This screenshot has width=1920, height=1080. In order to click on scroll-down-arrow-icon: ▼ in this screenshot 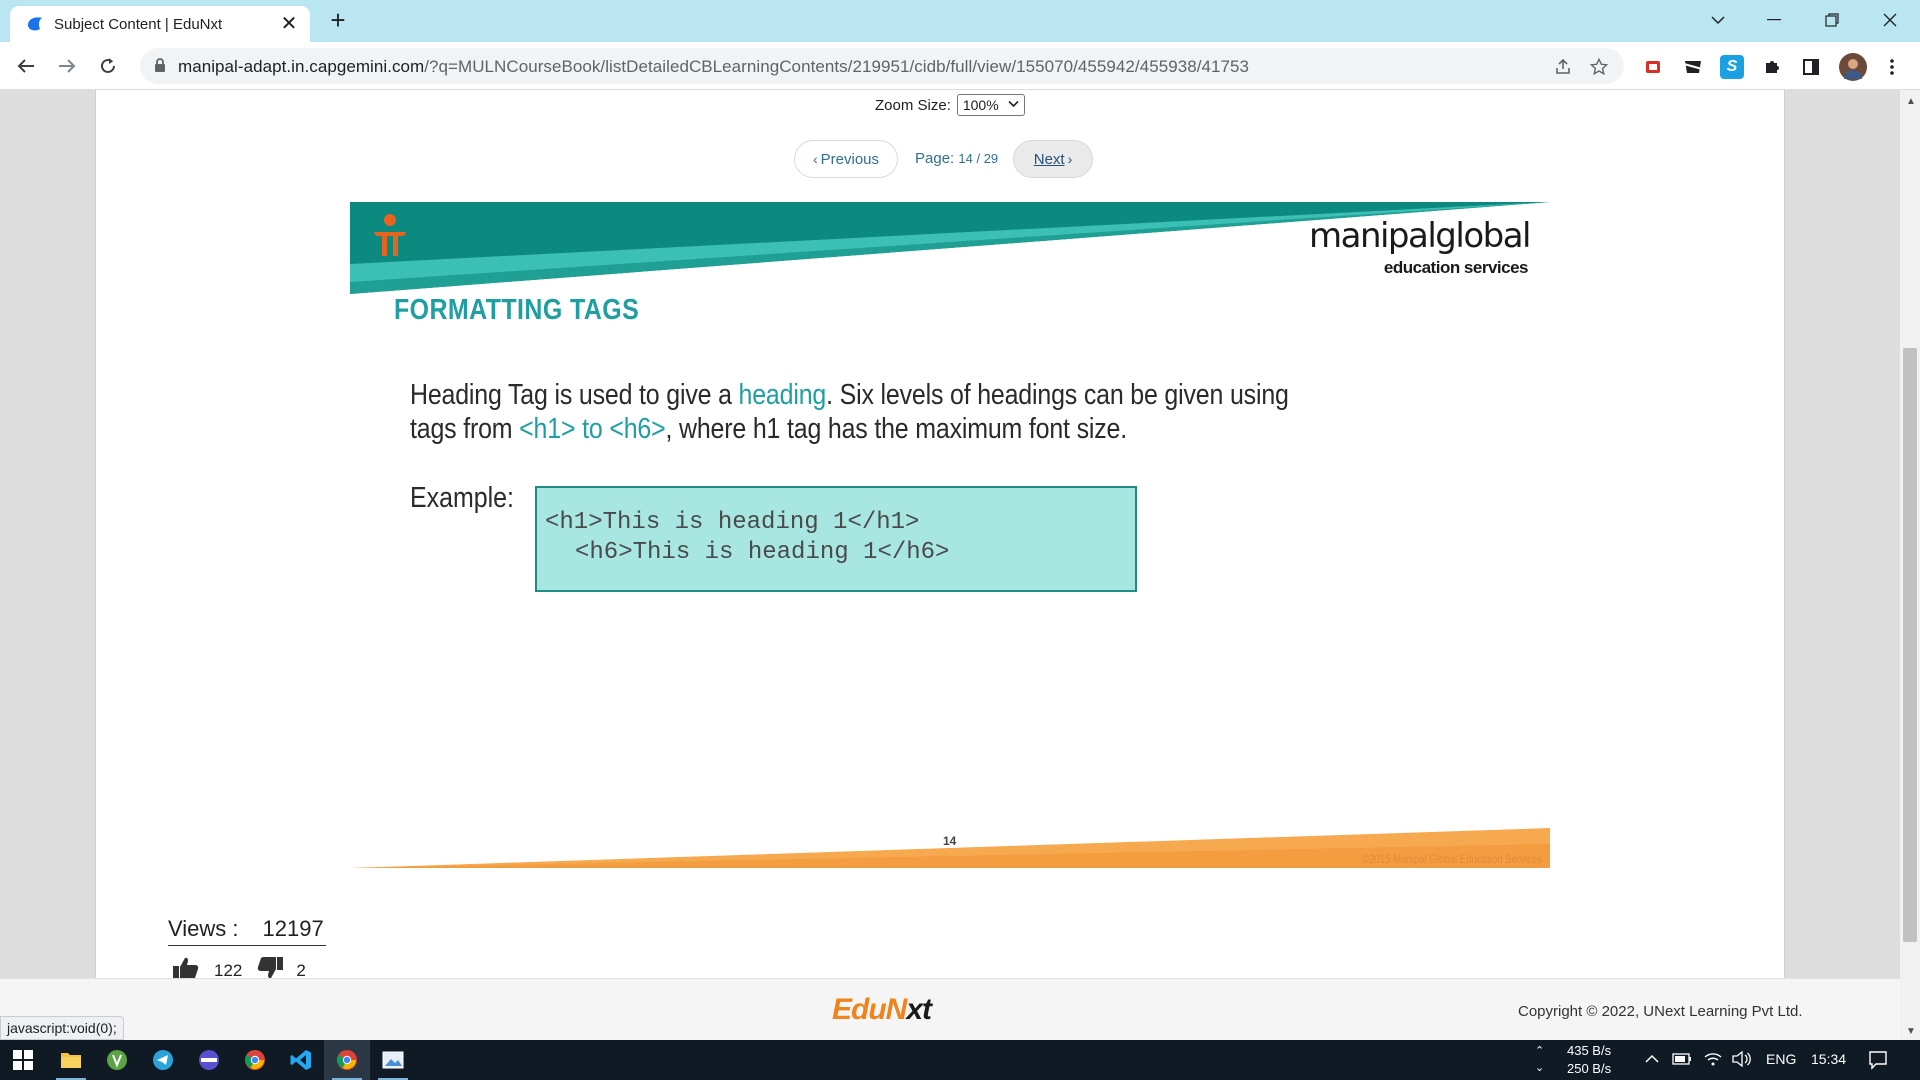, I will do `click(1911, 1031)`.